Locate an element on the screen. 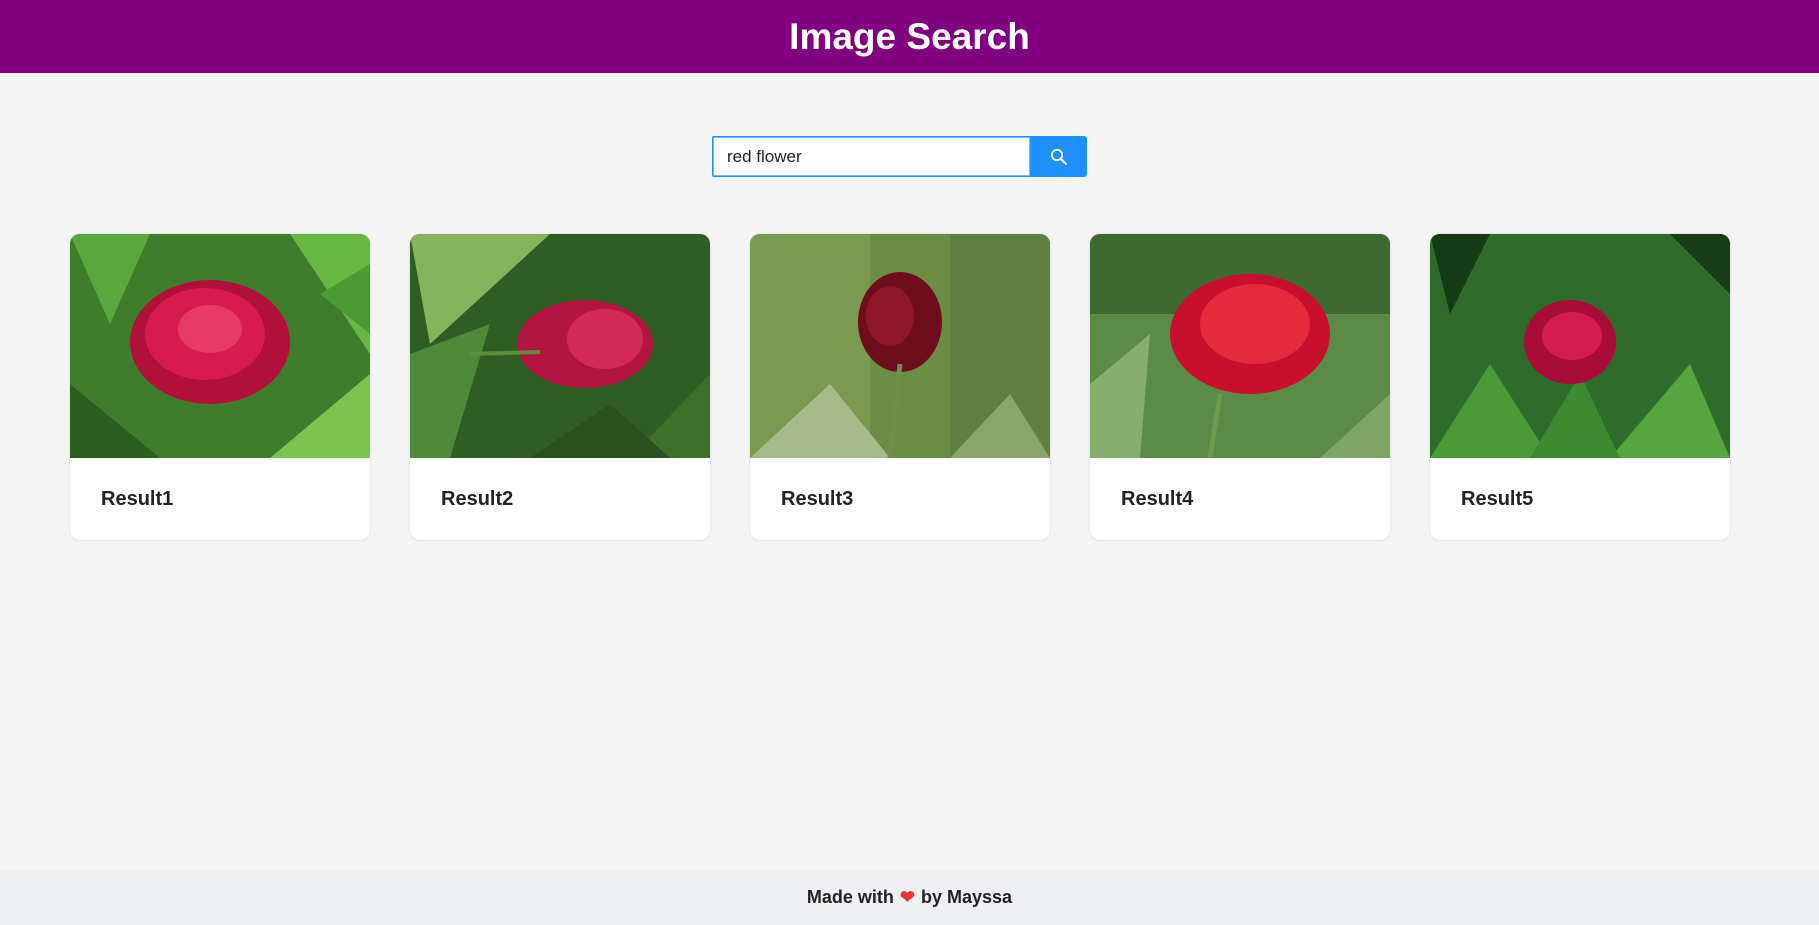 The image size is (1819, 925). footer: Made with ❤ by Mayssa is located at coordinates (909, 897).